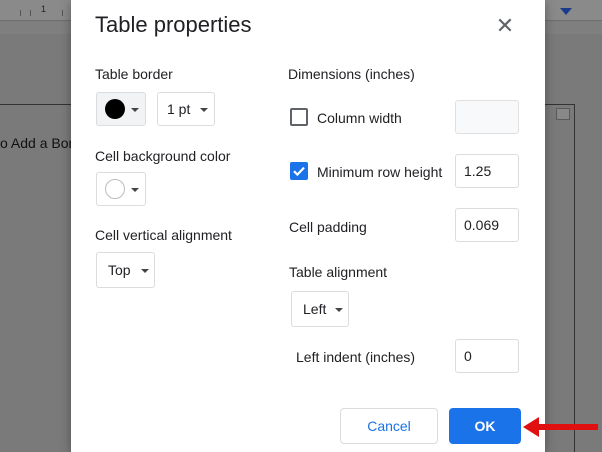 This screenshot has height=452, width=602. I want to click on left-indent-input, so click(487, 356).